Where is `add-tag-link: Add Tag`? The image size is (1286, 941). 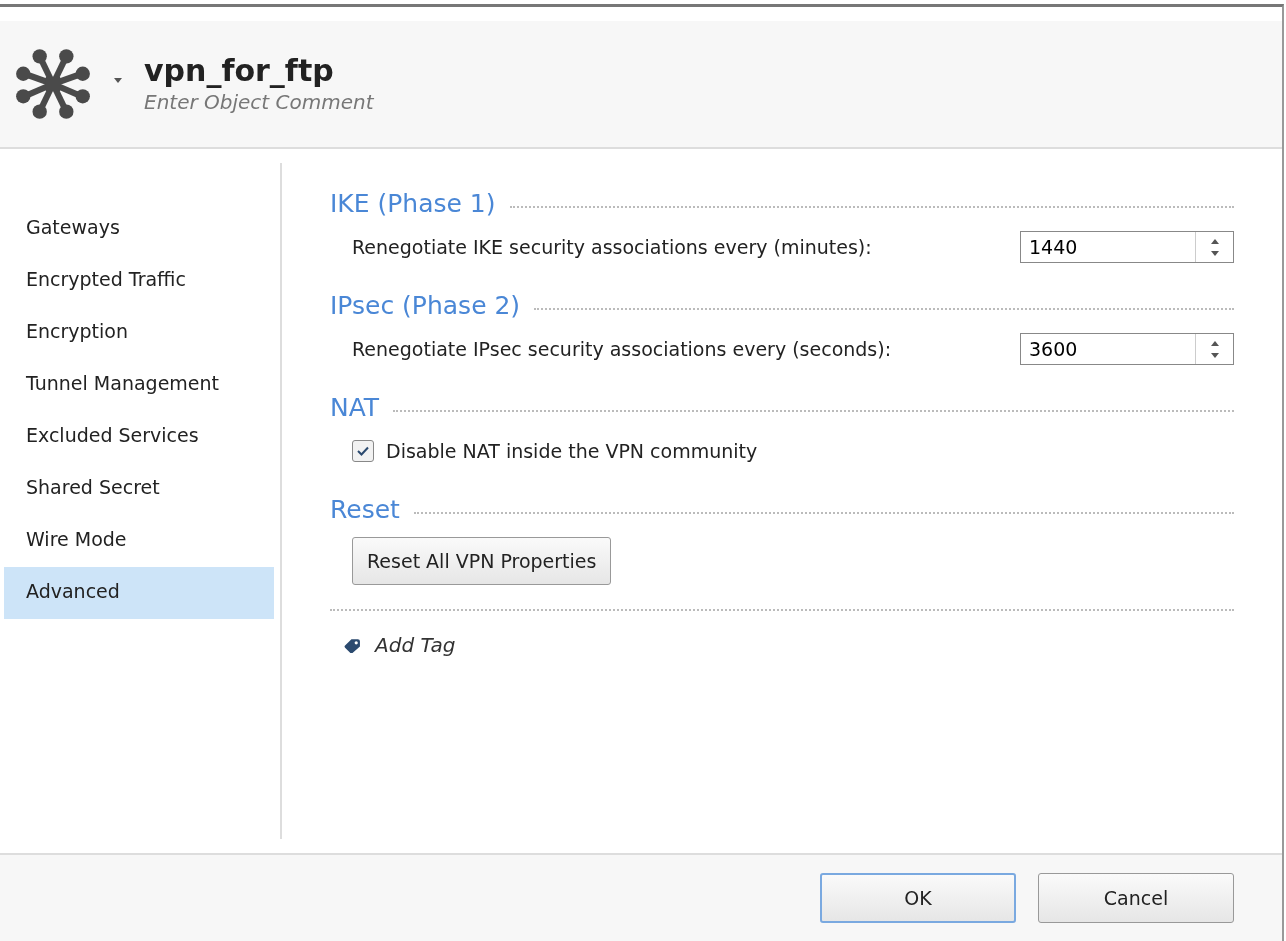 add-tag-link: Add Tag is located at coordinates (415, 645).